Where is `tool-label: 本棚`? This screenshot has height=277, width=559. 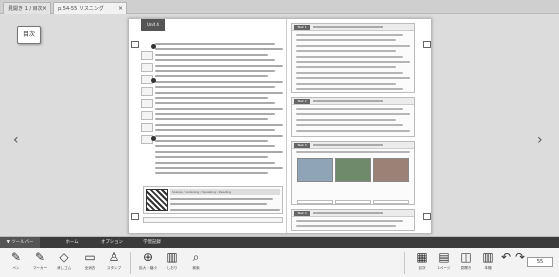 tool-label: 本棚 is located at coordinates (488, 268).